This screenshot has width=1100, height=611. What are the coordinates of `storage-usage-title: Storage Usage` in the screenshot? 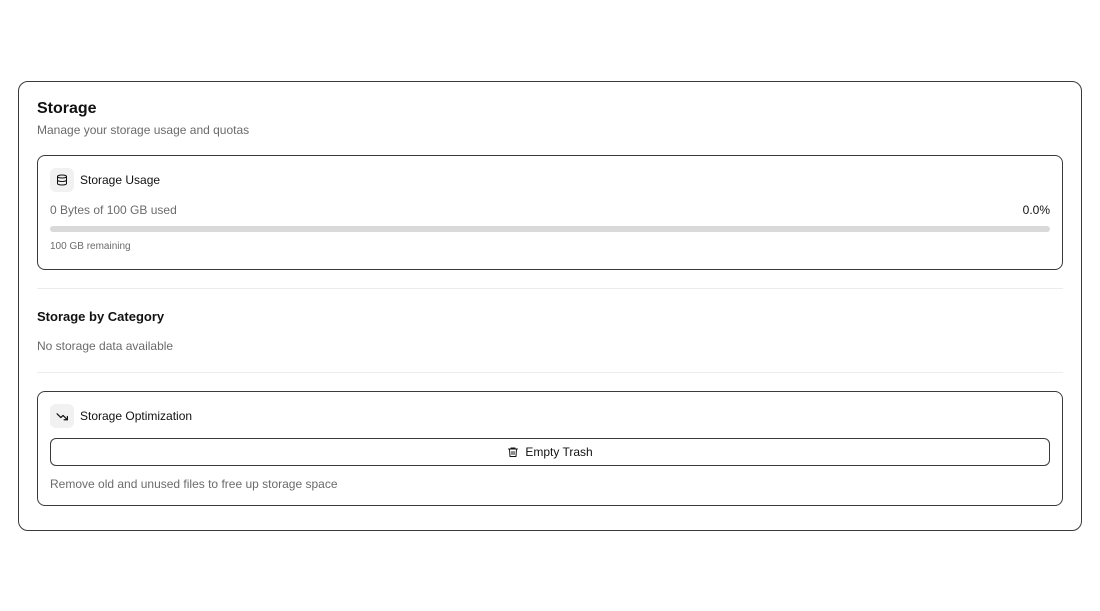 It's located at (120, 180).